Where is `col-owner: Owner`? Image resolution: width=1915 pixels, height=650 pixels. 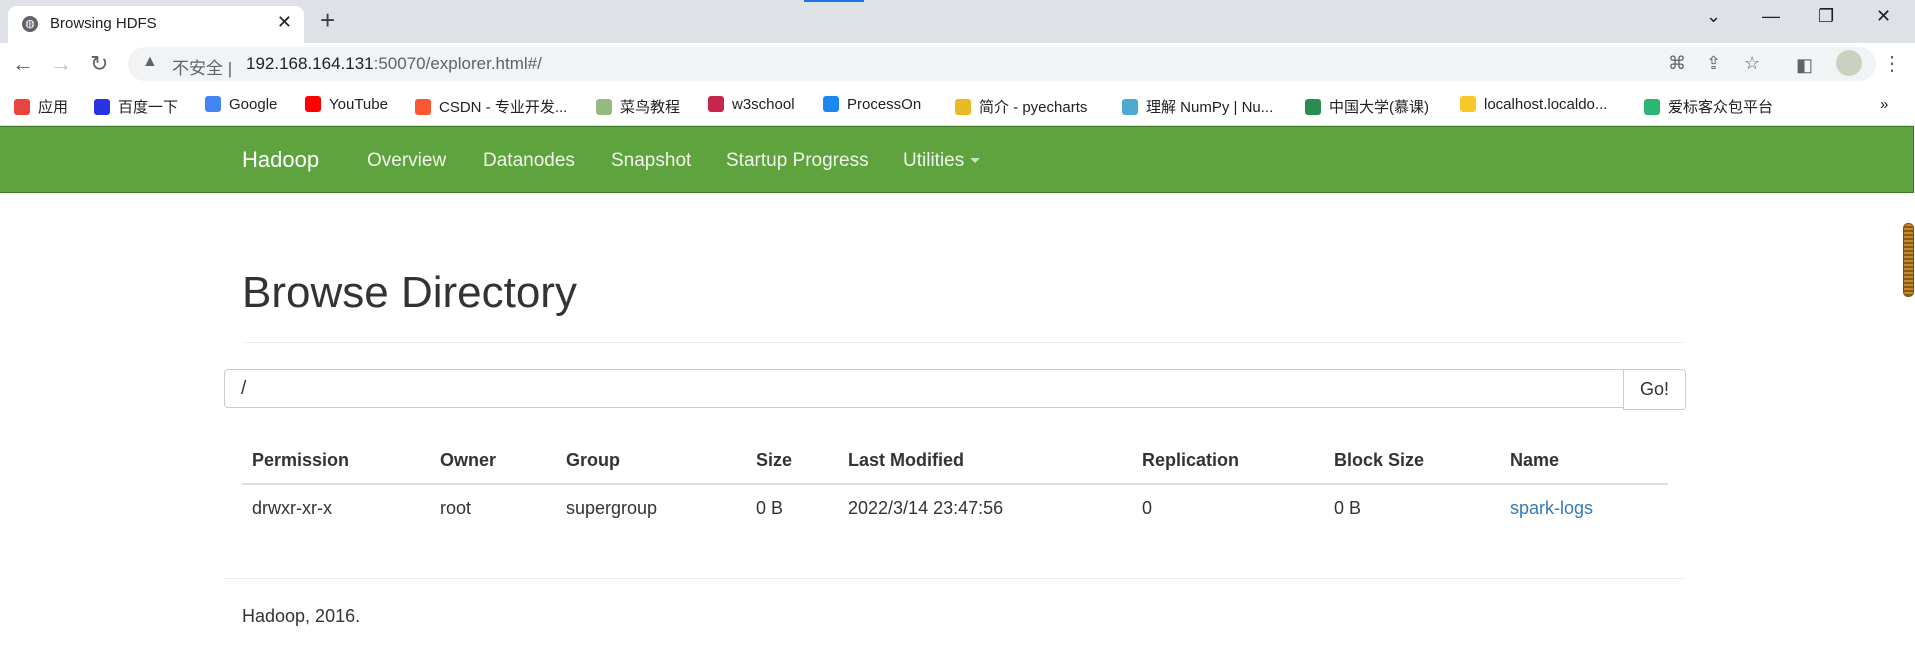 col-owner: Owner is located at coordinates (493, 461).